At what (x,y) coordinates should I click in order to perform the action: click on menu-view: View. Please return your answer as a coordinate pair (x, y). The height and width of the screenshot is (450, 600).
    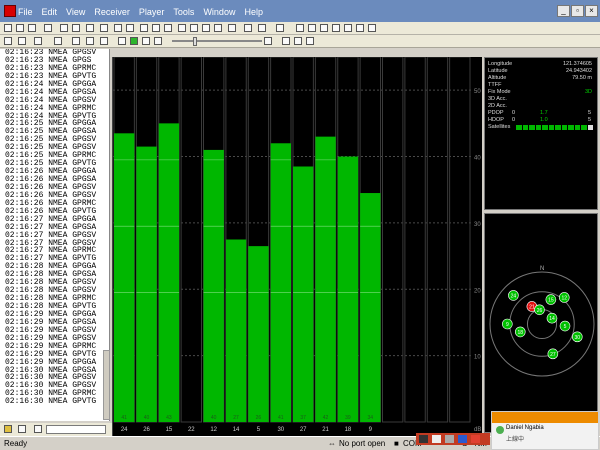
    Looking at the image, I should click on (75, 12).